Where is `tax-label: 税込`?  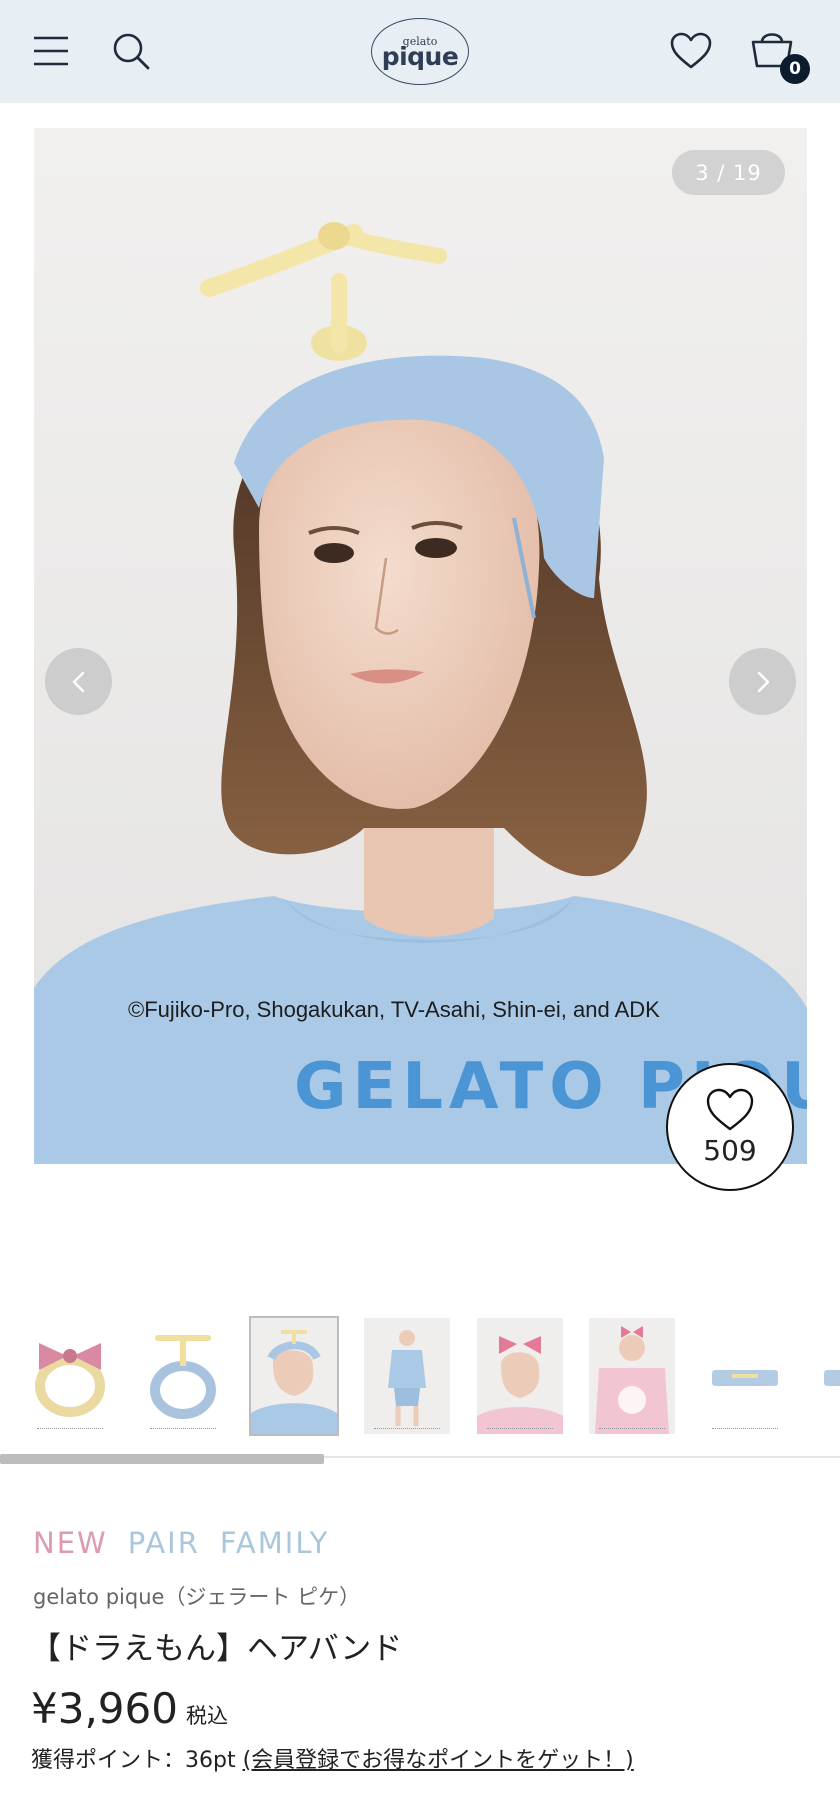
tax-label: 税込 is located at coordinates (206, 1716).